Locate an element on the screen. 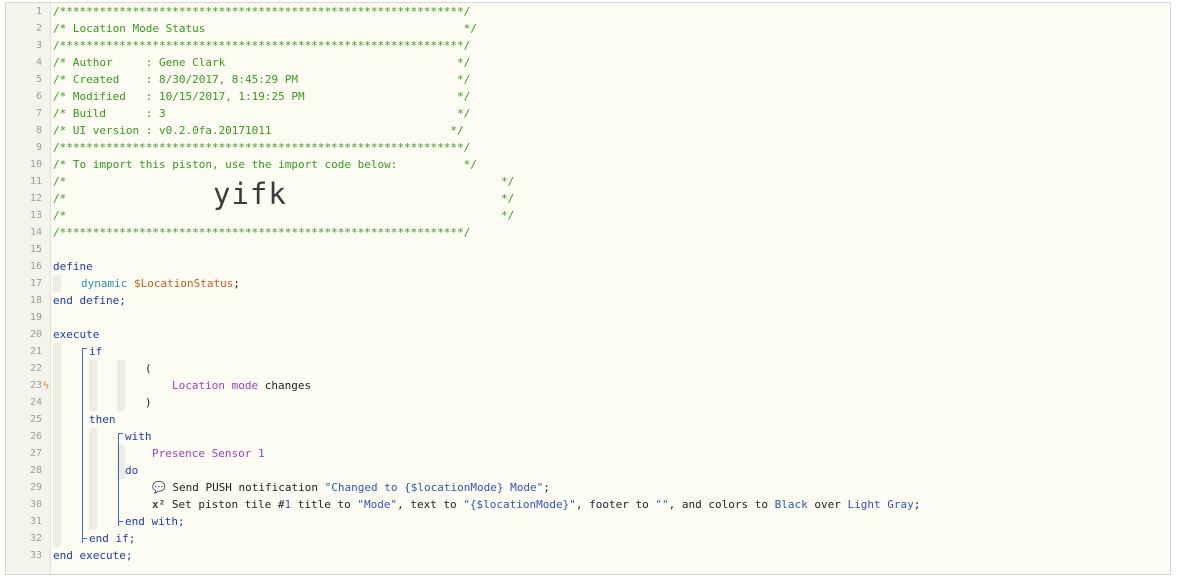  variable-name: $LocationStatus is located at coordinates (183, 283).